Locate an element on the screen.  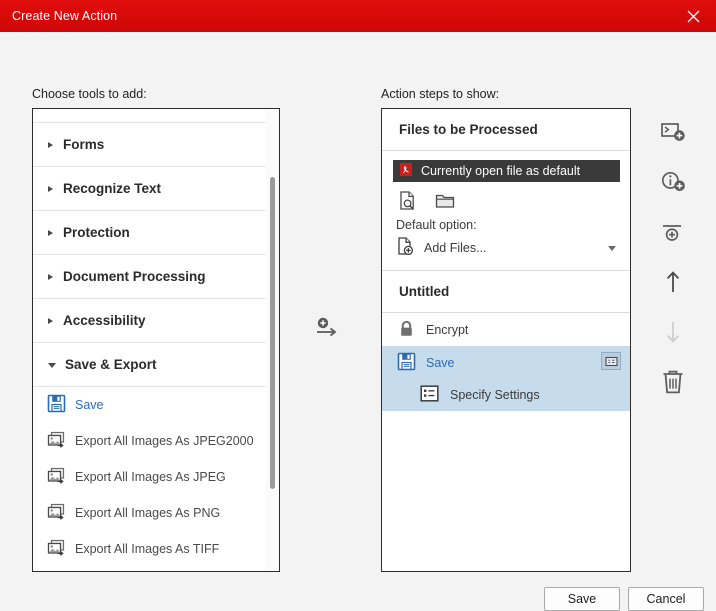
add-step-button is located at coordinates (327, 329).